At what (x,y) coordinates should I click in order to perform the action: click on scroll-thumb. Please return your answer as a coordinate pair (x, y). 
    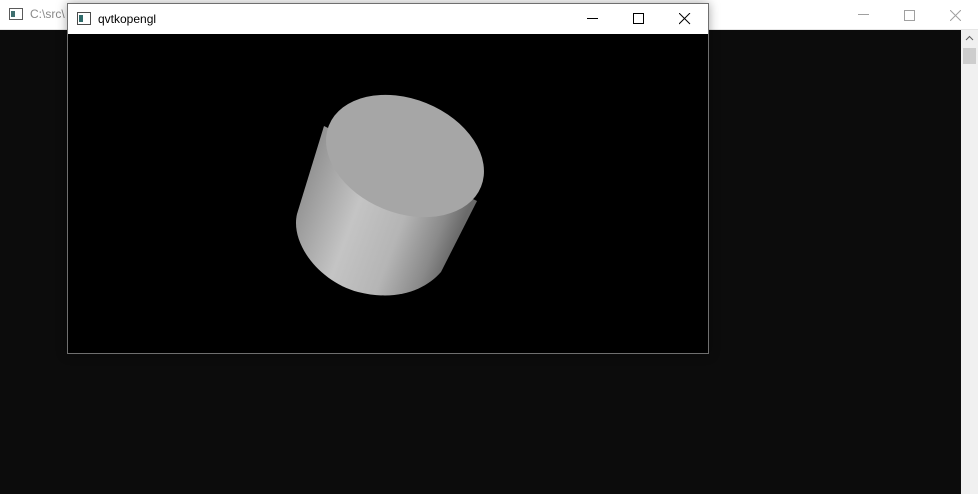
    Looking at the image, I should click on (969, 56).